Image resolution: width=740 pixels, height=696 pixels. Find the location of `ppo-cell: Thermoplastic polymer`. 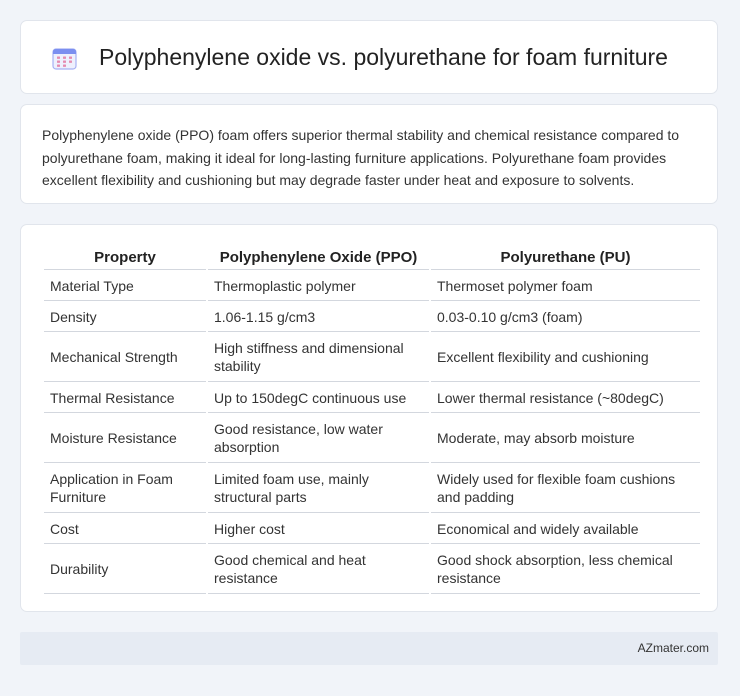

ppo-cell: Thermoplastic polymer is located at coordinates (318, 285).